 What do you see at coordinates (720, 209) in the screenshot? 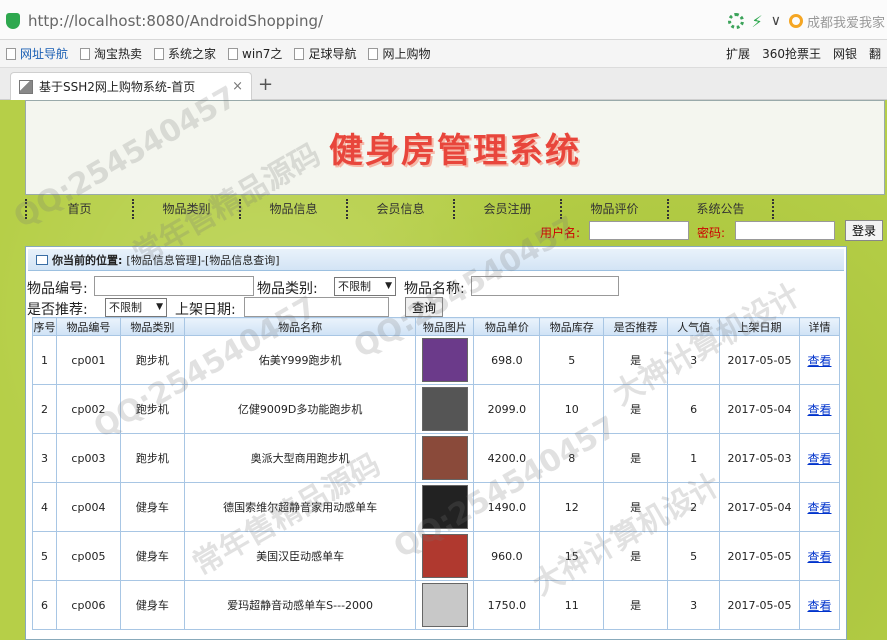
I see `nav-notices: 系统公告` at bounding box center [720, 209].